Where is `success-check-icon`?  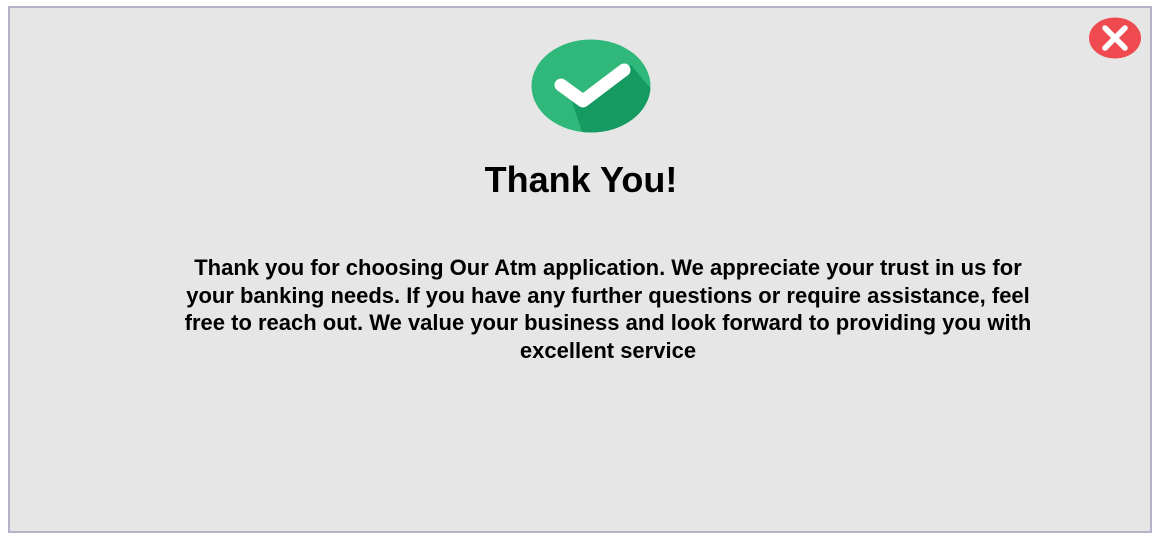
success-check-icon is located at coordinates (591, 86).